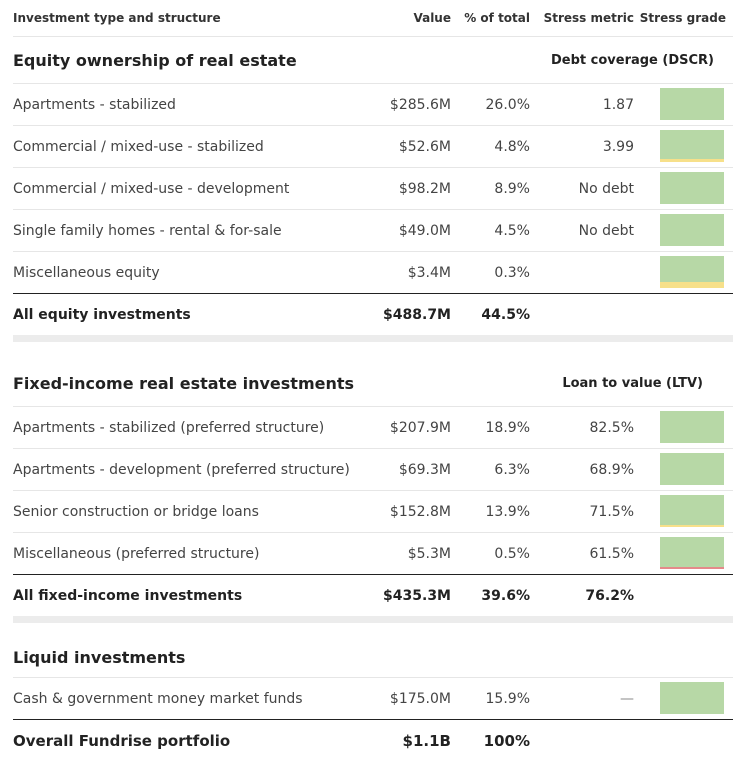  I want to click on total-value: $435.3M, so click(417, 595).